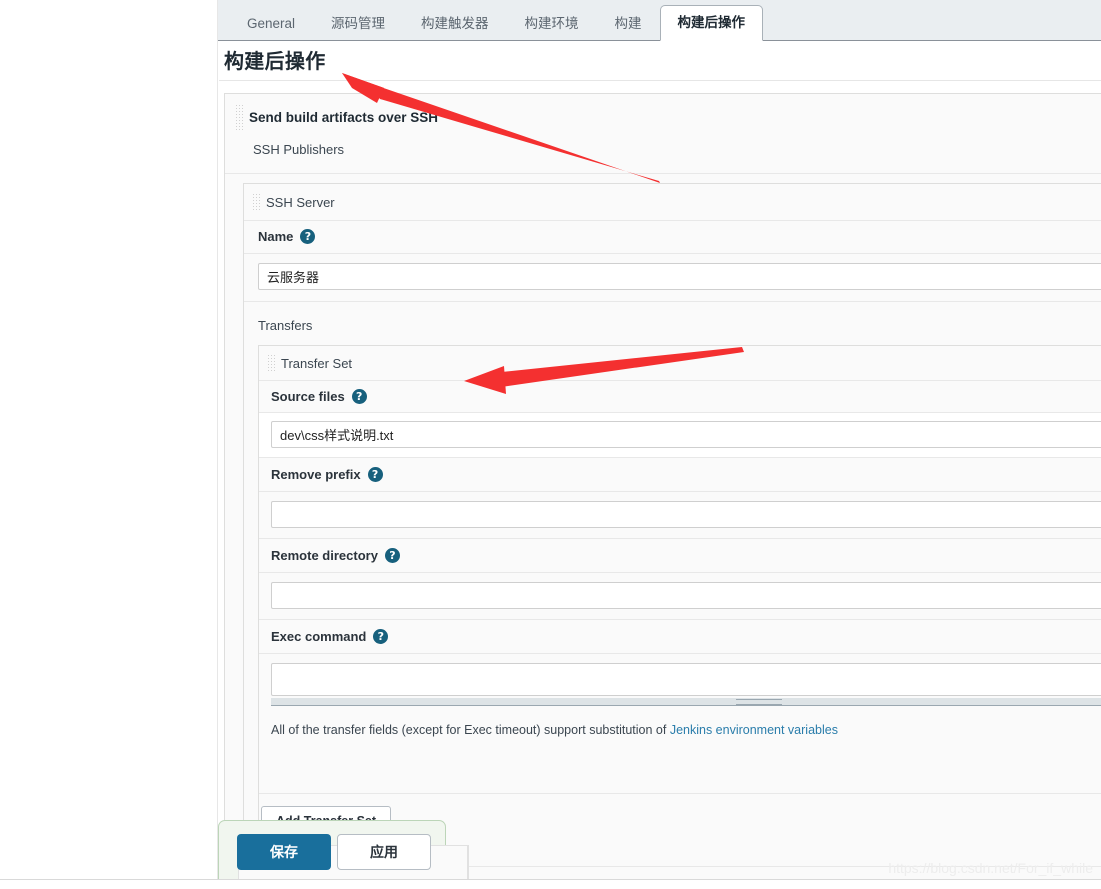 Image resolution: width=1101 pixels, height=889 pixels. Describe the element at coordinates (686, 396) in the screenshot. I see `source-files-label: Source files ?` at that location.